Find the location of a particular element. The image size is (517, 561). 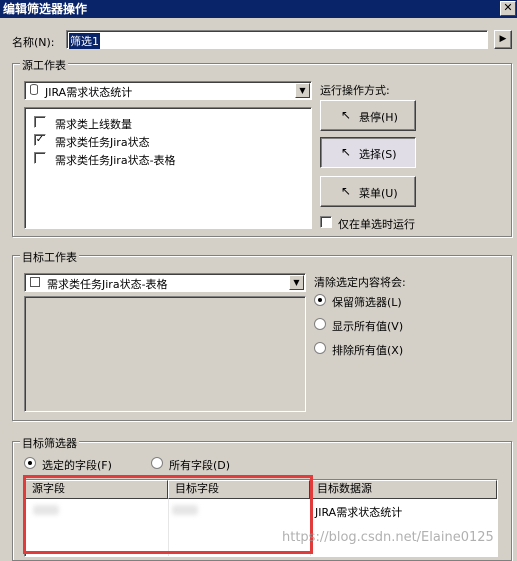

keep-filter-radio is located at coordinates (320, 300).